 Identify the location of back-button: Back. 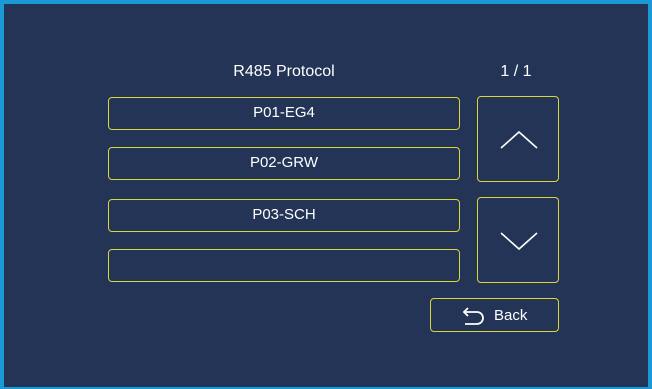
(494, 315).